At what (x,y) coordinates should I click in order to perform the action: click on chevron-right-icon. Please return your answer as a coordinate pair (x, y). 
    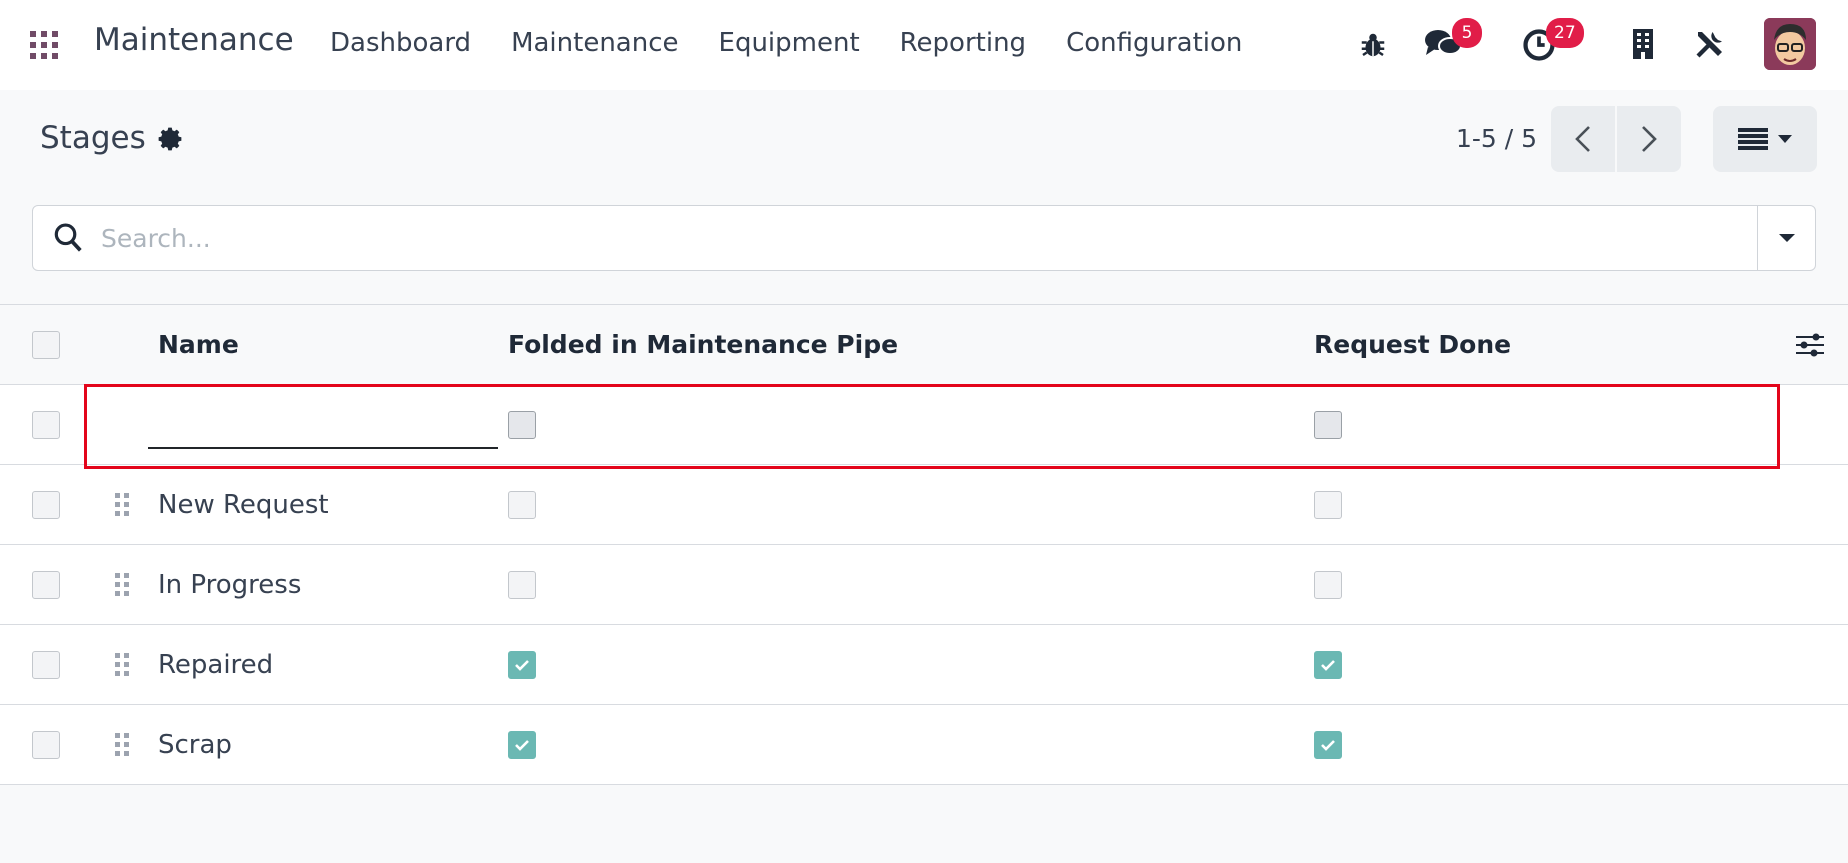
    Looking at the image, I should click on (1649, 139).